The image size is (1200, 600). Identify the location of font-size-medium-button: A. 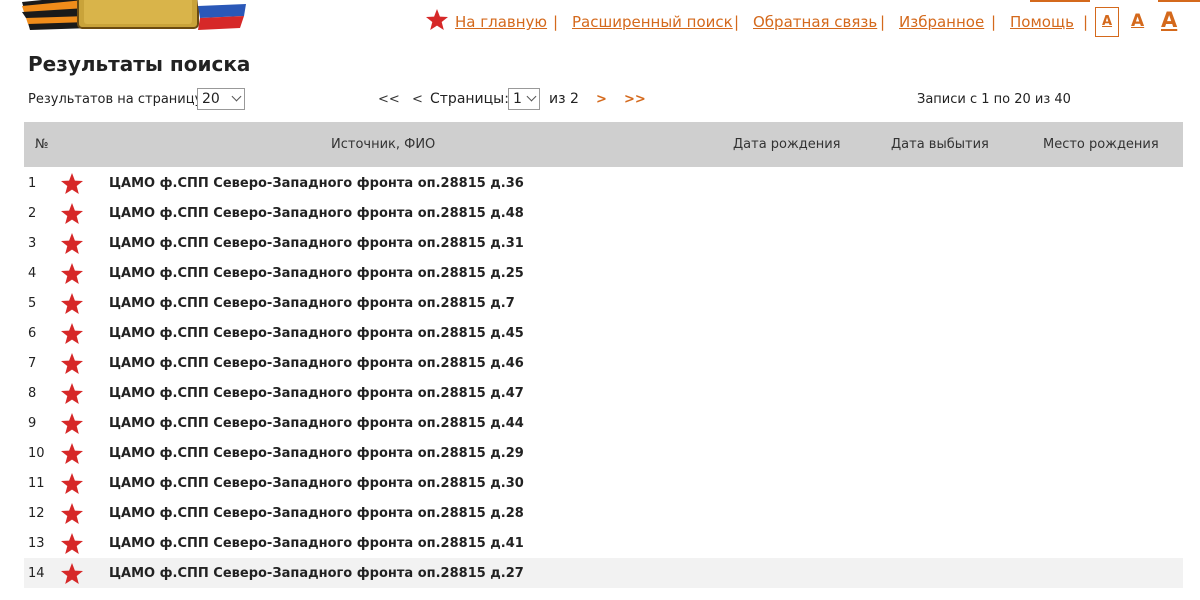
(1137, 21).